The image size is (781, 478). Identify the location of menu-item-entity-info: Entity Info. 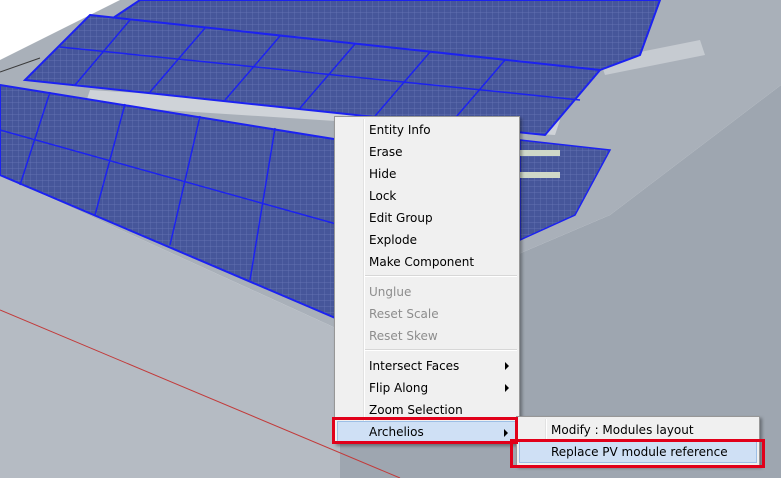
(427, 130).